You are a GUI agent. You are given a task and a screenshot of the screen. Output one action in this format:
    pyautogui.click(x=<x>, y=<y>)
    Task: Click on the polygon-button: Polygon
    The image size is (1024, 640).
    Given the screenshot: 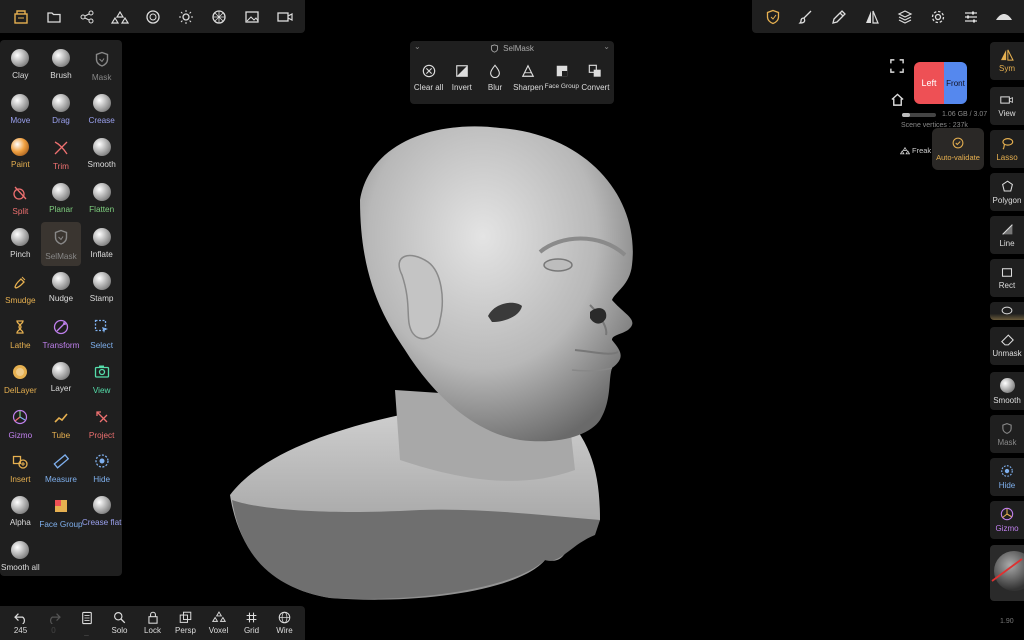 What is the action you would take?
    pyautogui.click(x=1007, y=192)
    